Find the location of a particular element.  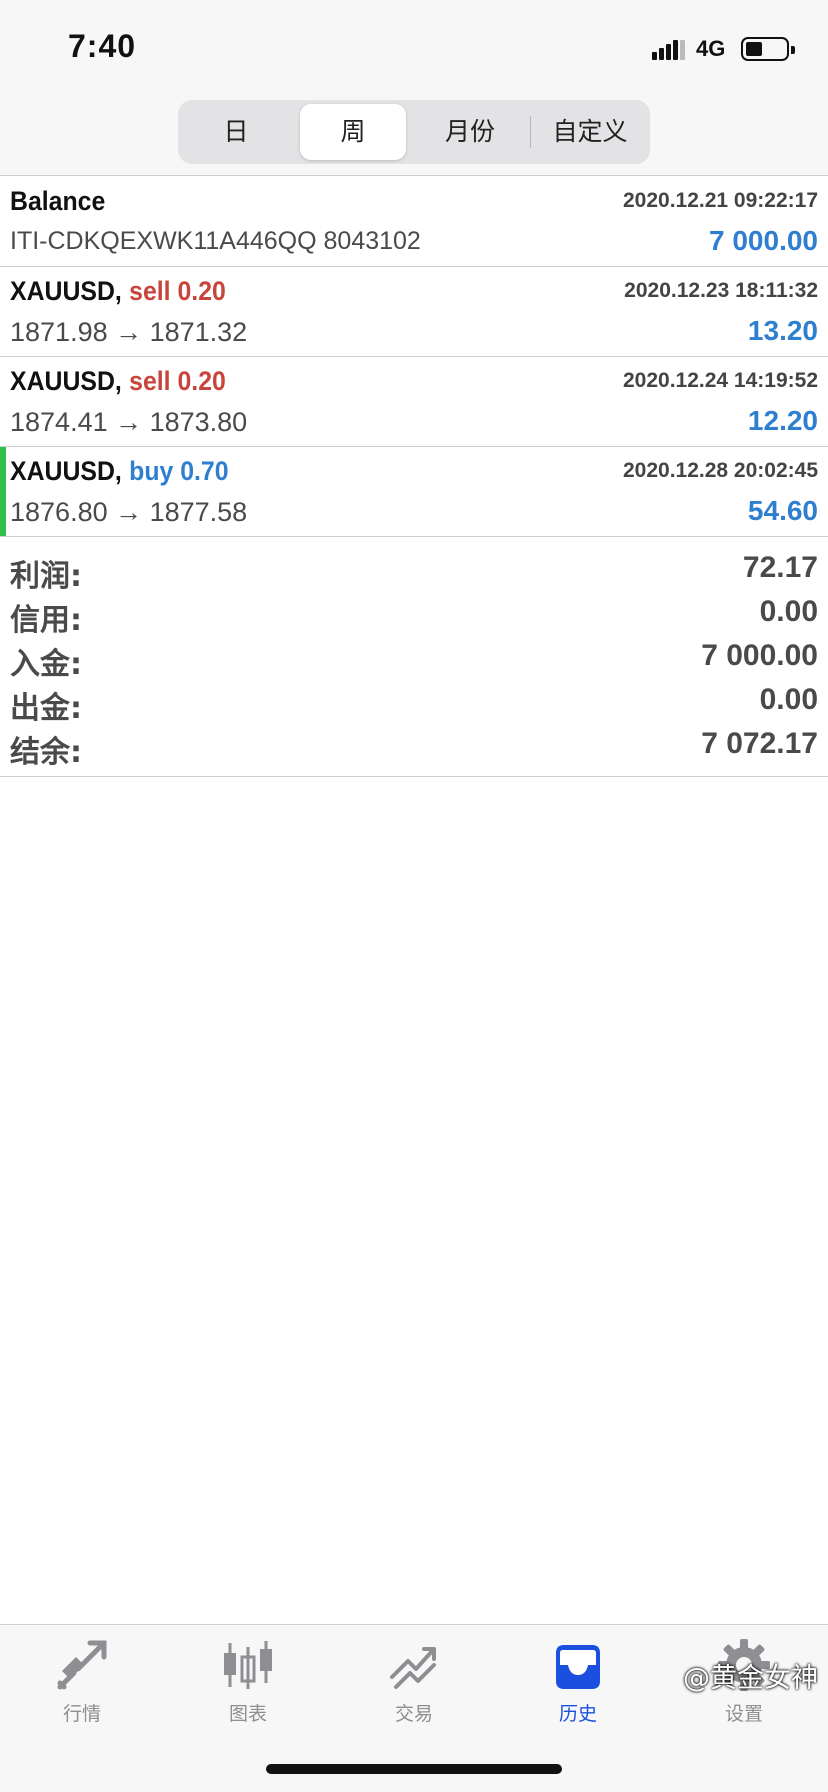

tab-quotes: 行情 is located at coordinates (82, 1687).